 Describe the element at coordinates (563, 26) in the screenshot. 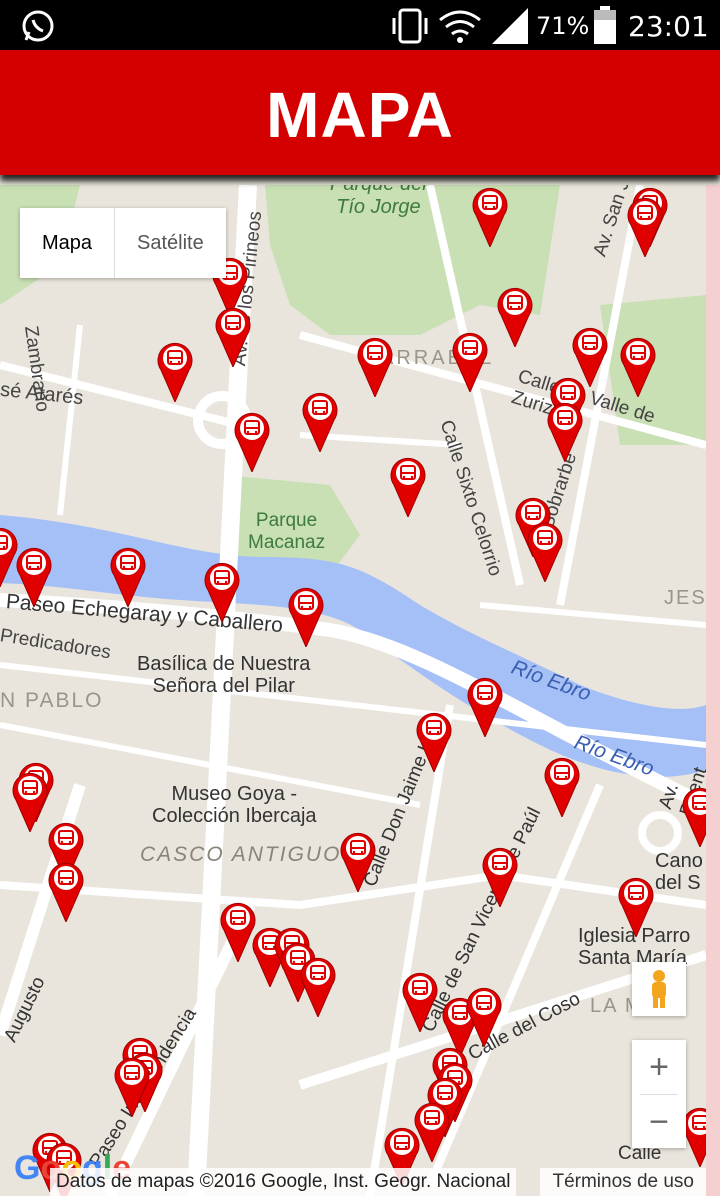

I see `battery-percent: 71%` at that location.